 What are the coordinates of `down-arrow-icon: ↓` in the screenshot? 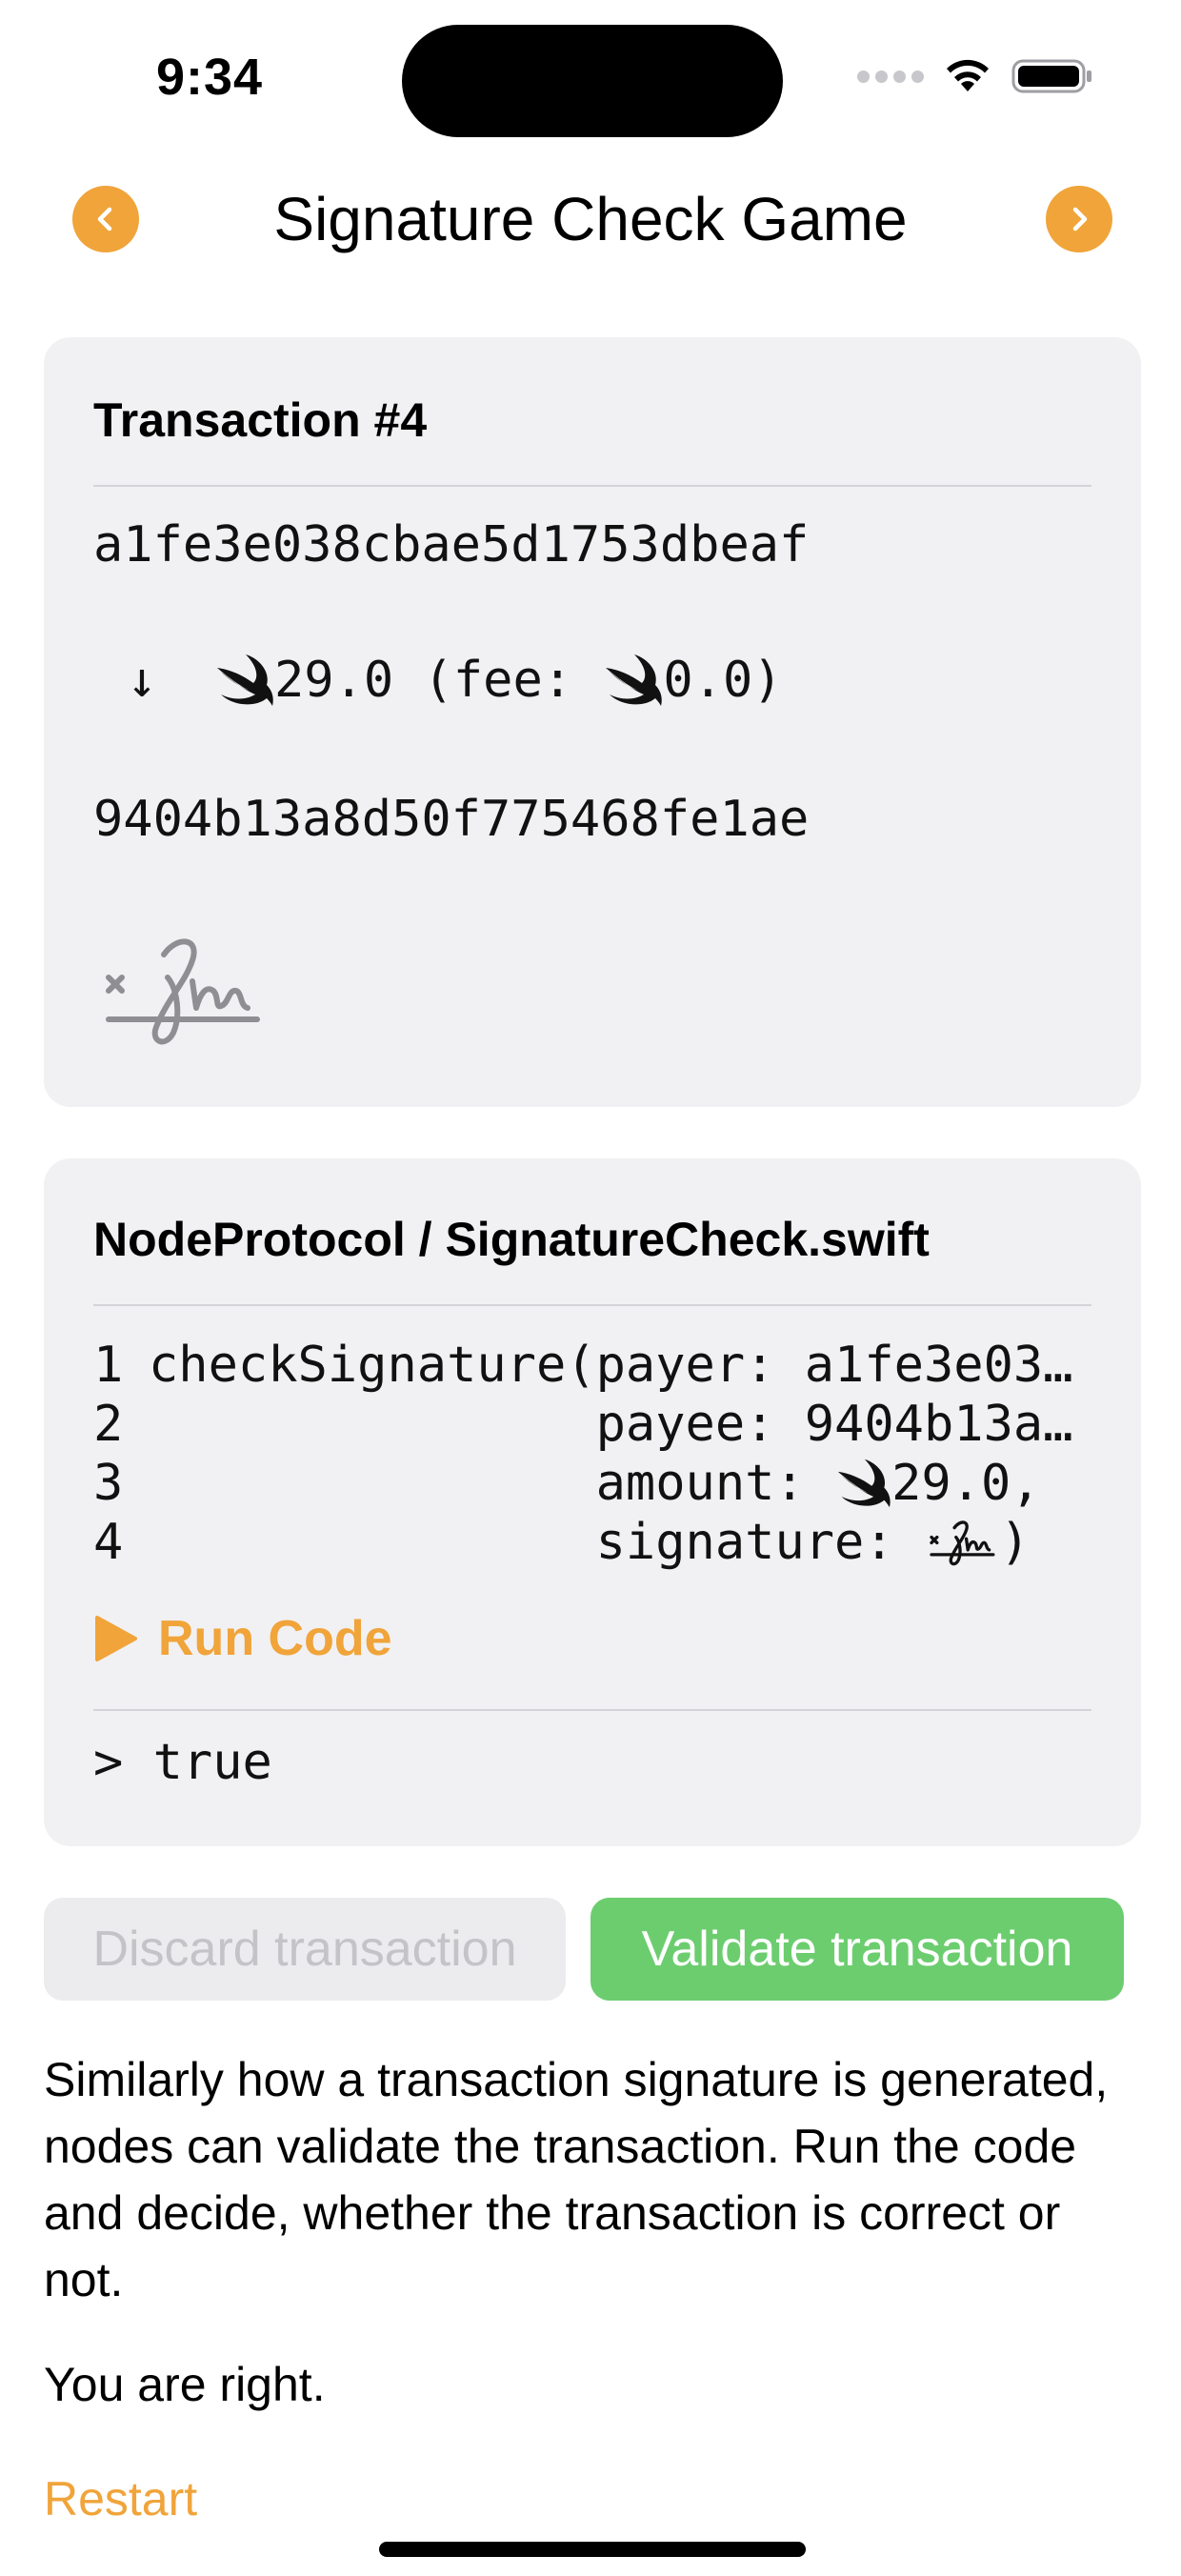 It's located at (142, 681).